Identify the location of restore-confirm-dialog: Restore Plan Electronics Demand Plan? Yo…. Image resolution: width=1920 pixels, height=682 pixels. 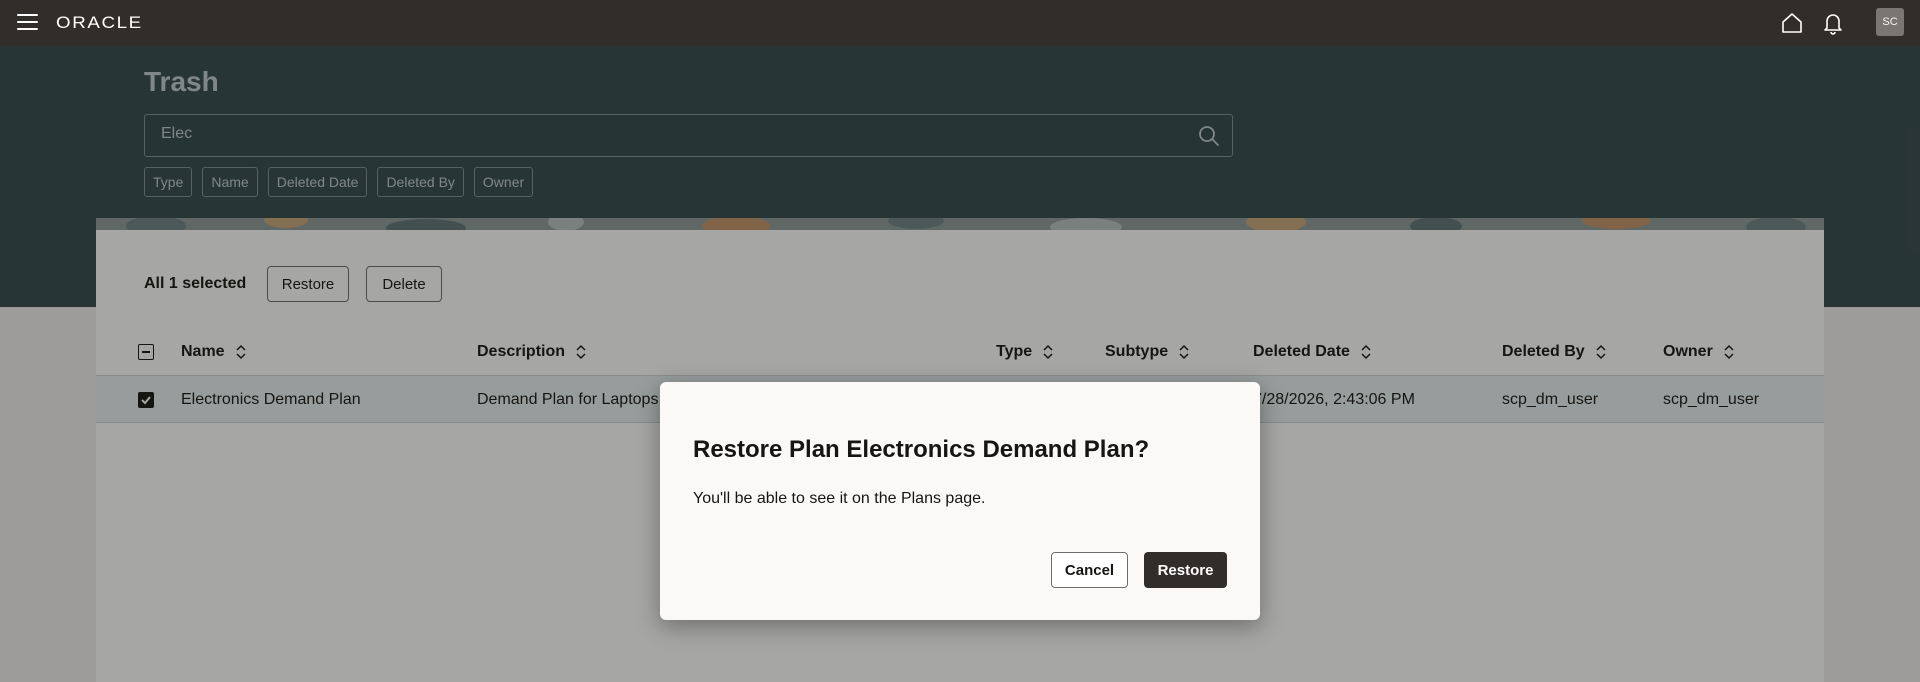
(960, 501).